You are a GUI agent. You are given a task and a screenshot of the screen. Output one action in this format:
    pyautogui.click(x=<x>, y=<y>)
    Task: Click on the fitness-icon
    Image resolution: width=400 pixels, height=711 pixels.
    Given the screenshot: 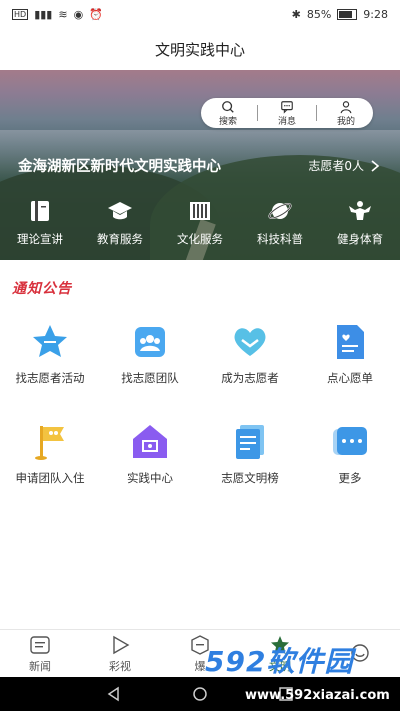 What is the action you would take?
    pyautogui.click(x=360, y=210)
    